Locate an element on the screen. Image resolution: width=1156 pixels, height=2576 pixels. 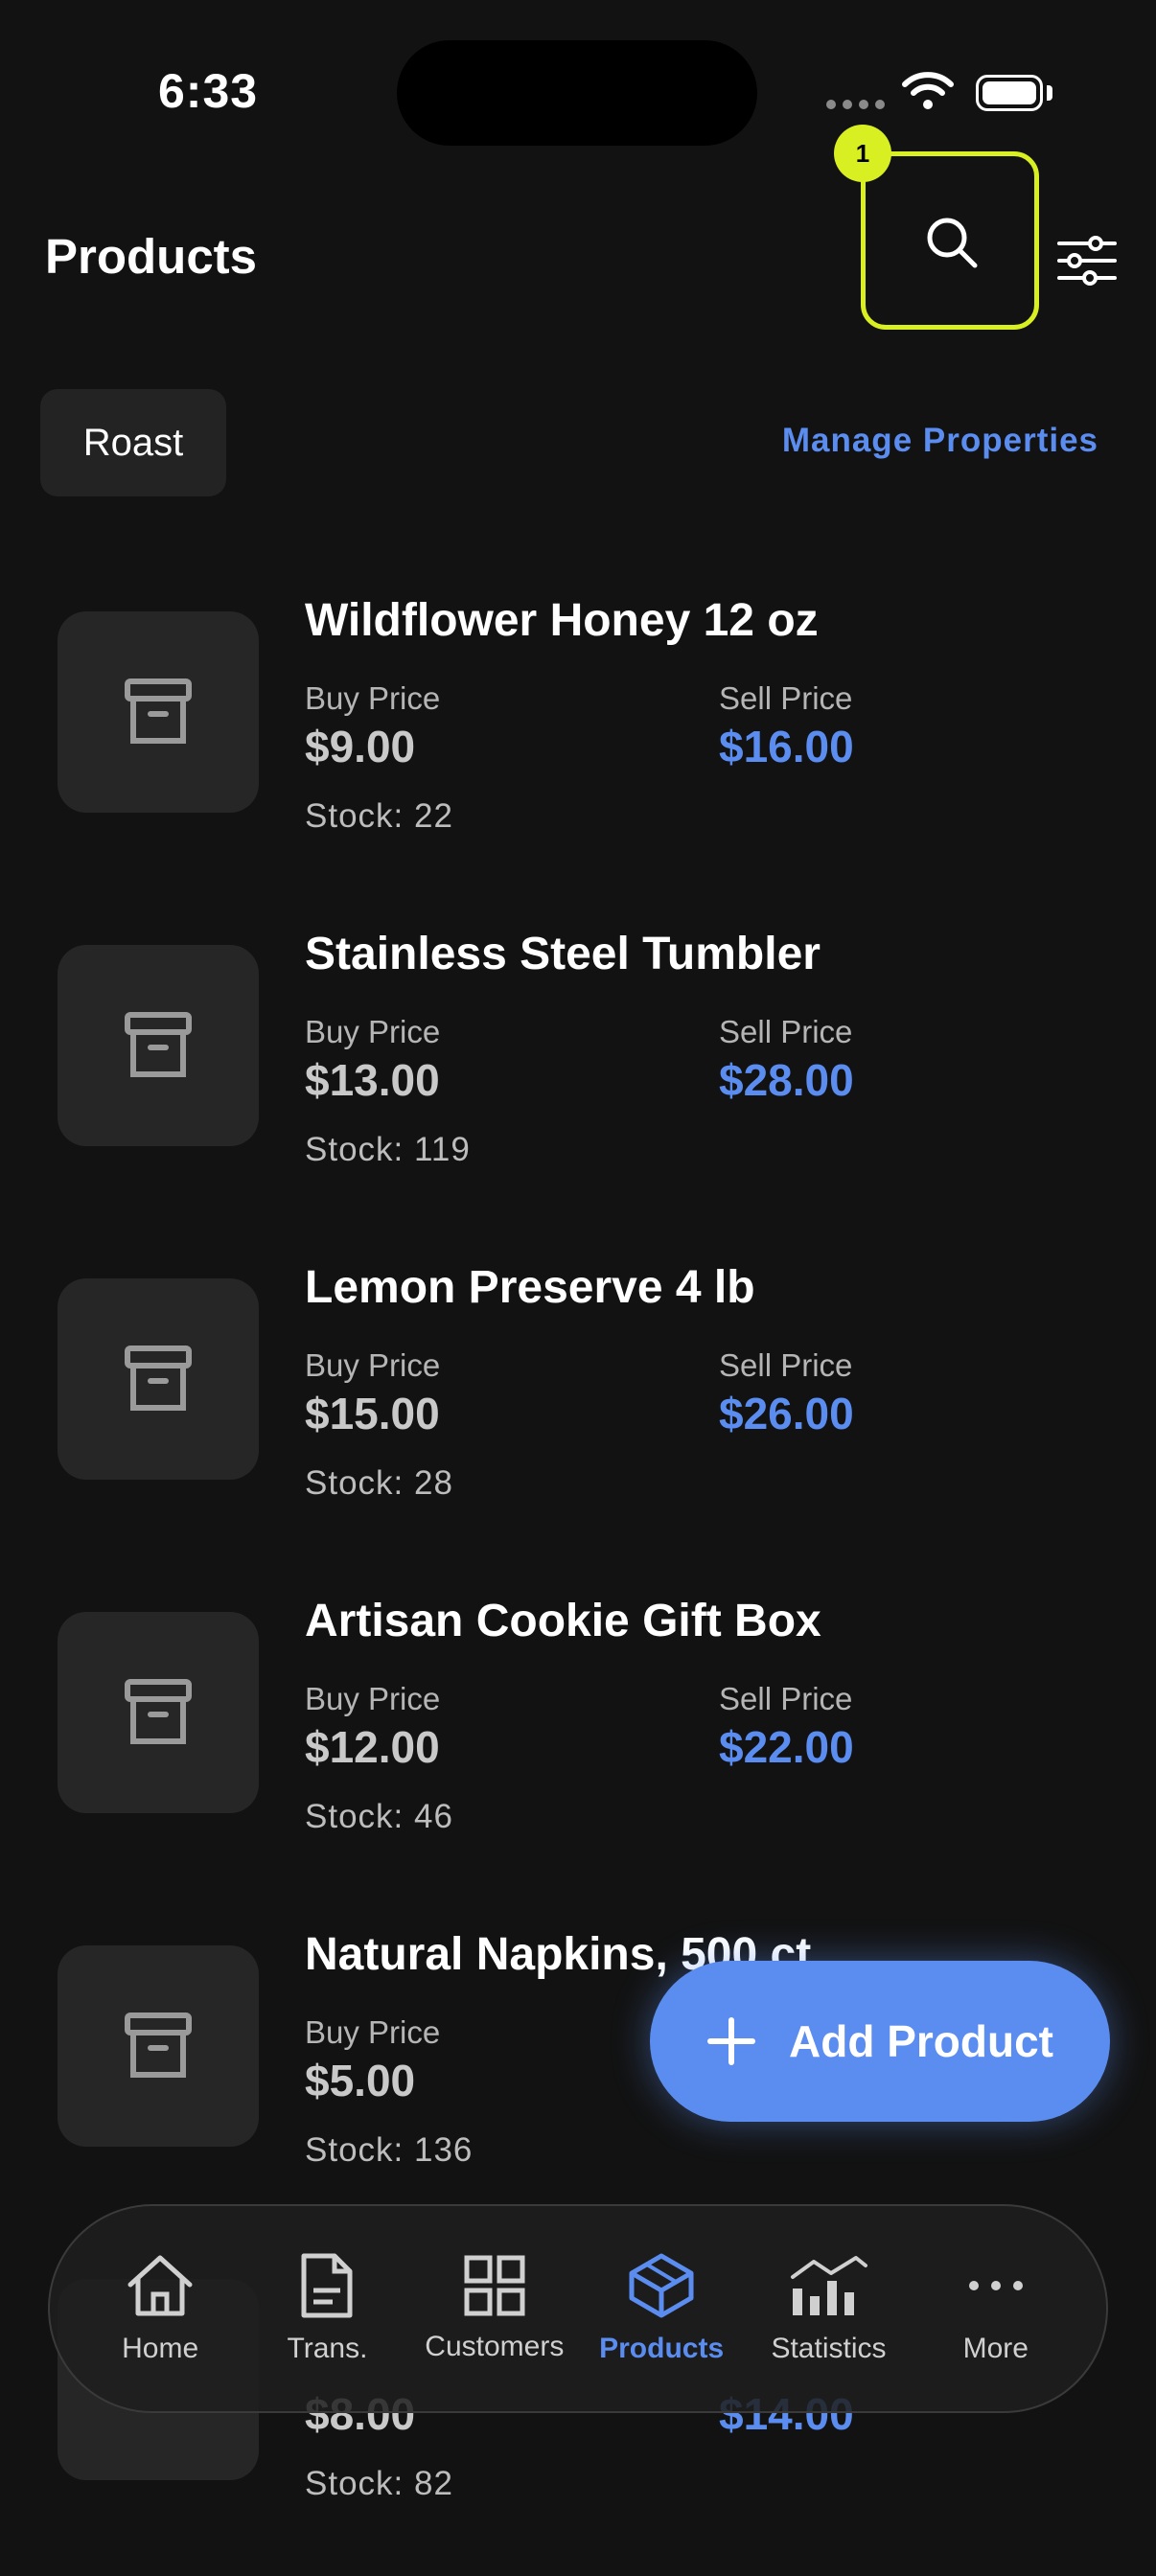
manage-properties-link: Manage Properties is located at coordinates (940, 441).